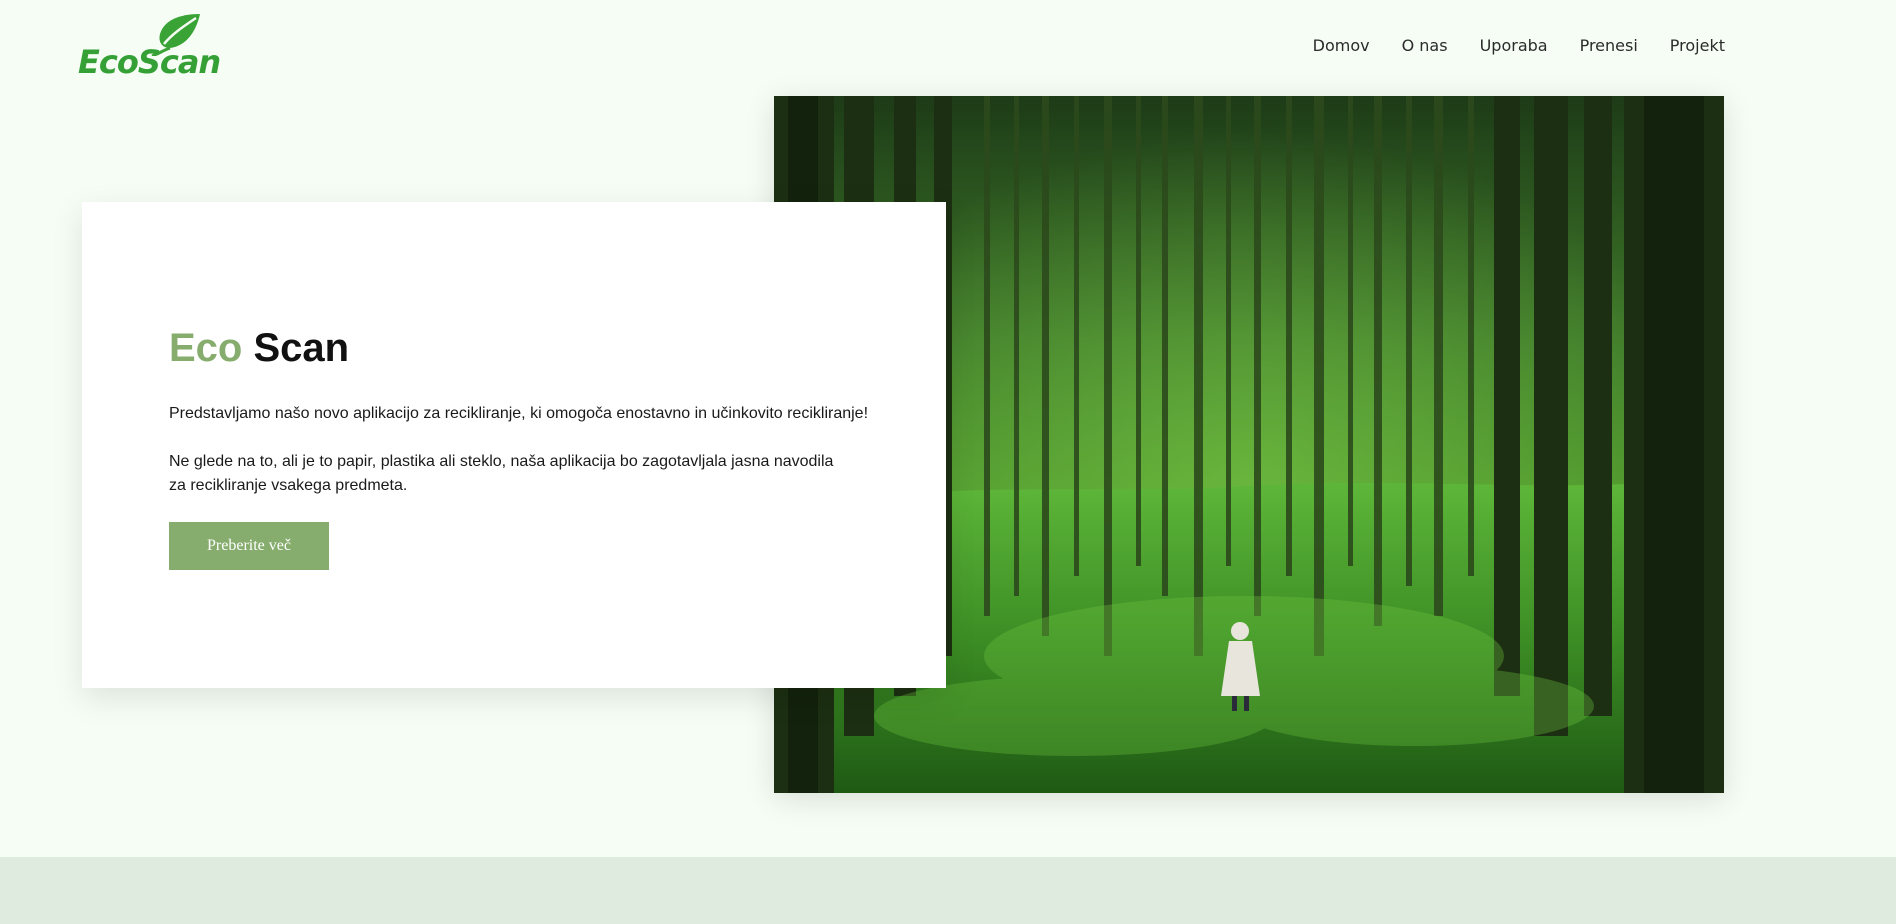  What do you see at coordinates (149, 62) in the screenshot?
I see `logo-text: EcoScan` at bounding box center [149, 62].